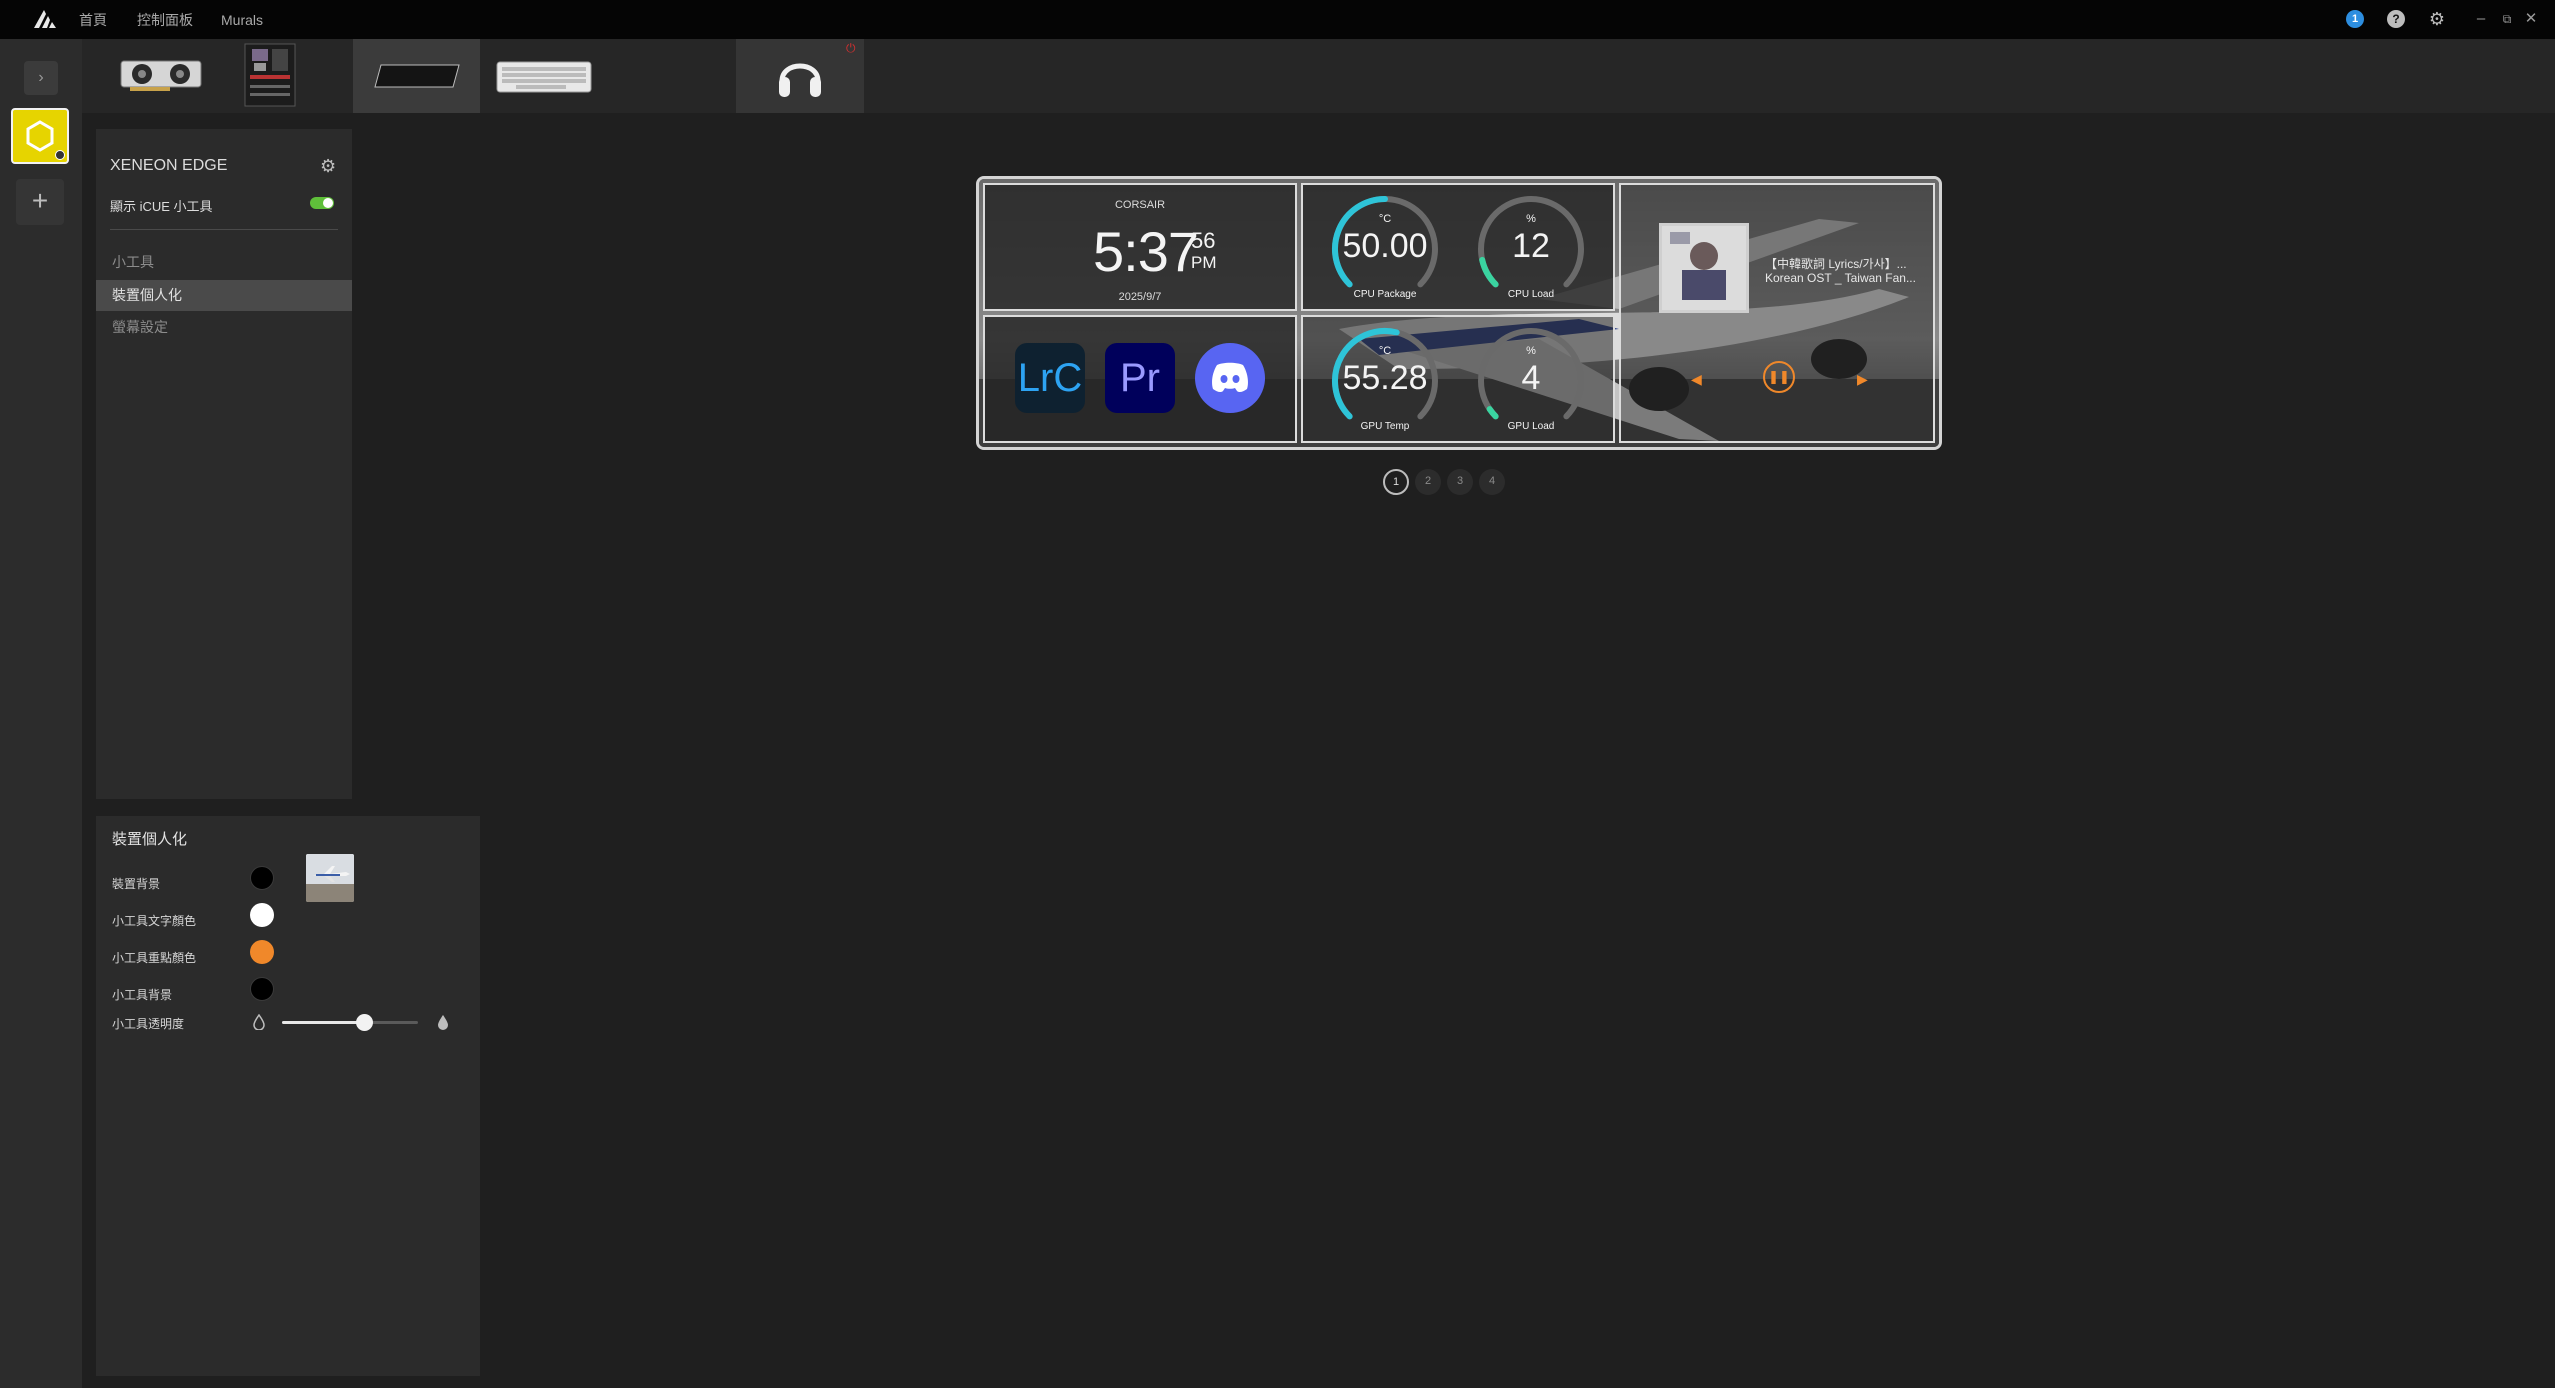  I want to click on previous-track-icon: ◀, so click(1696, 379).